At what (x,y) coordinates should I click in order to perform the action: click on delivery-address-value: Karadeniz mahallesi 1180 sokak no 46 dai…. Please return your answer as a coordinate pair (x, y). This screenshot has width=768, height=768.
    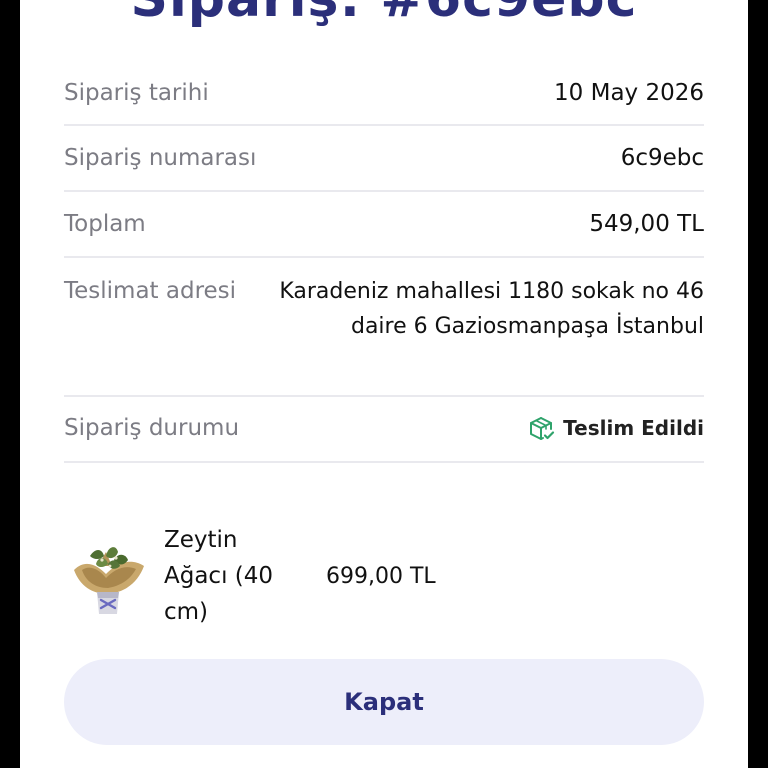
    Looking at the image, I should click on (491, 309).